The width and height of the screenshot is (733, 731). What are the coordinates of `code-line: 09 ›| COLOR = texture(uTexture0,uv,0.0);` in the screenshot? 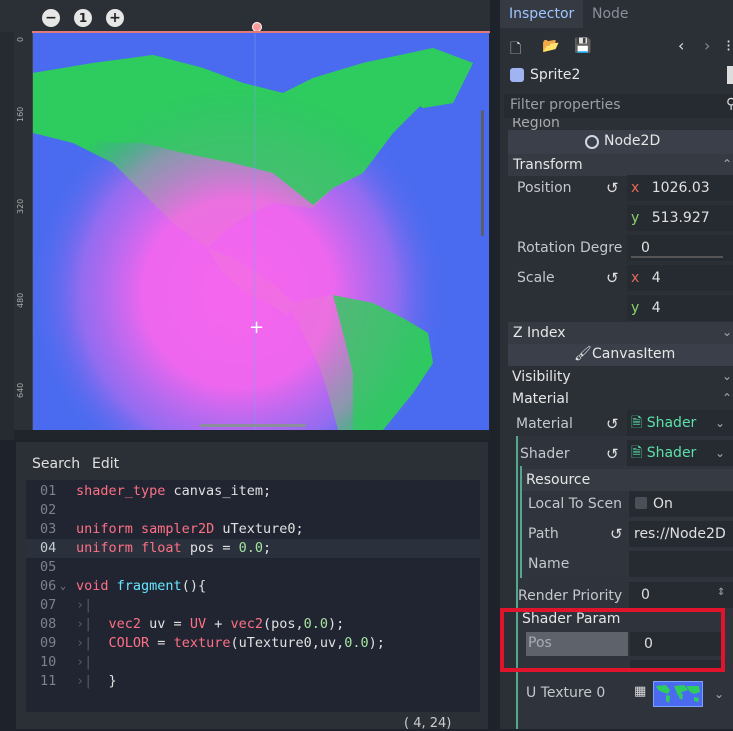 It's located at (253, 643).